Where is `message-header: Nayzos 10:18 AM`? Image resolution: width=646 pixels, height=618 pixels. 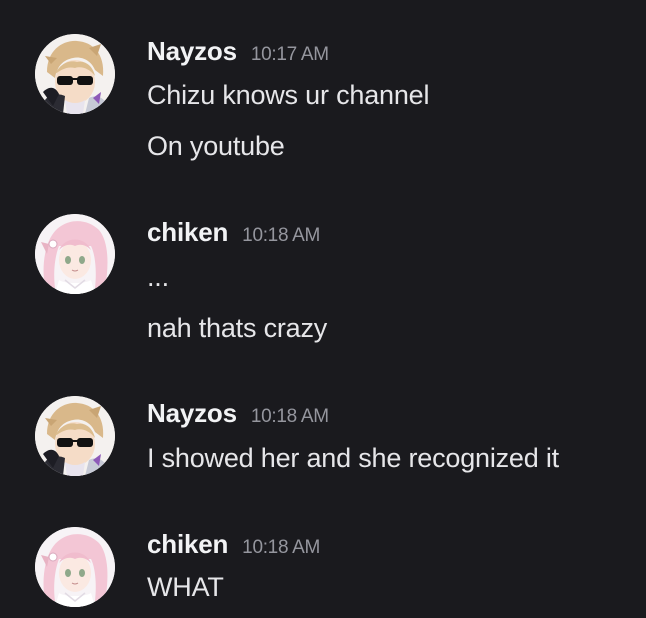 message-header: Nayzos 10:18 AM is located at coordinates (238, 413).